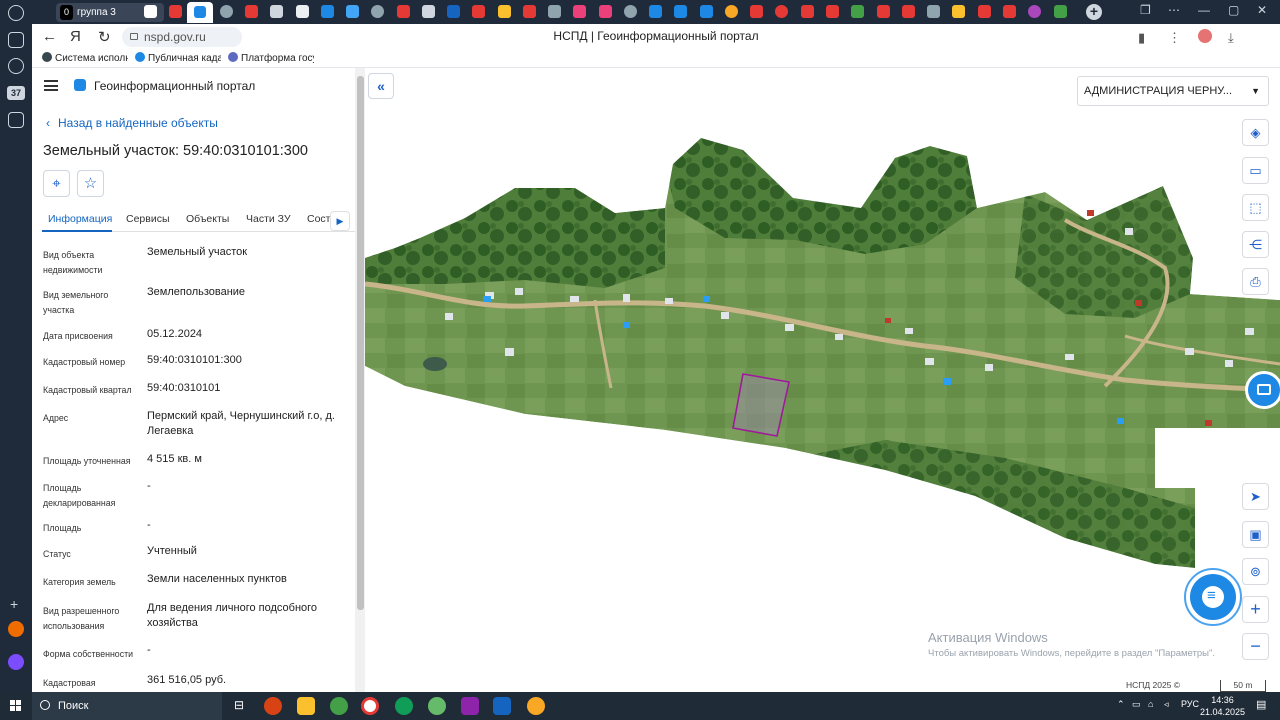  Describe the element at coordinates (502, 706) in the screenshot. I see `word-icon` at that location.